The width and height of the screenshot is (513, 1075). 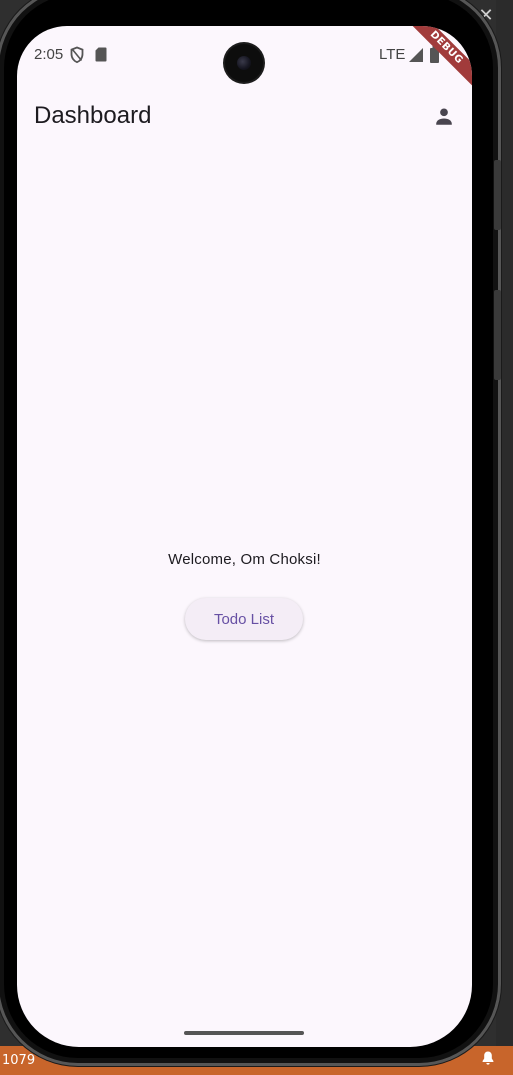 What do you see at coordinates (244, 559) in the screenshot?
I see `welcome-message: Welcome, Om Choksi!` at bounding box center [244, 559].